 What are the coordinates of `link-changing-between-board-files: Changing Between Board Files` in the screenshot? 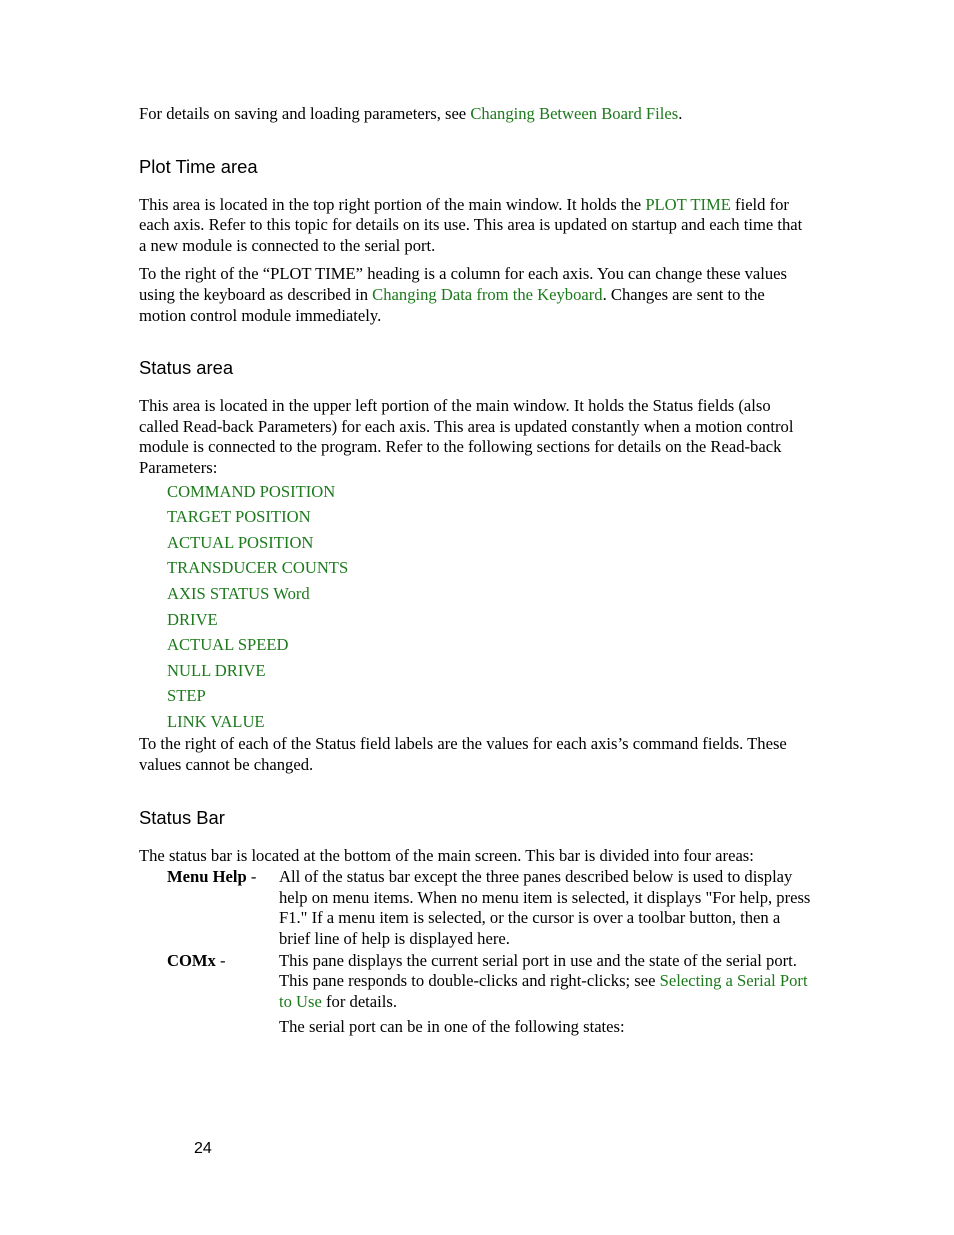 It's located at (574, 113).